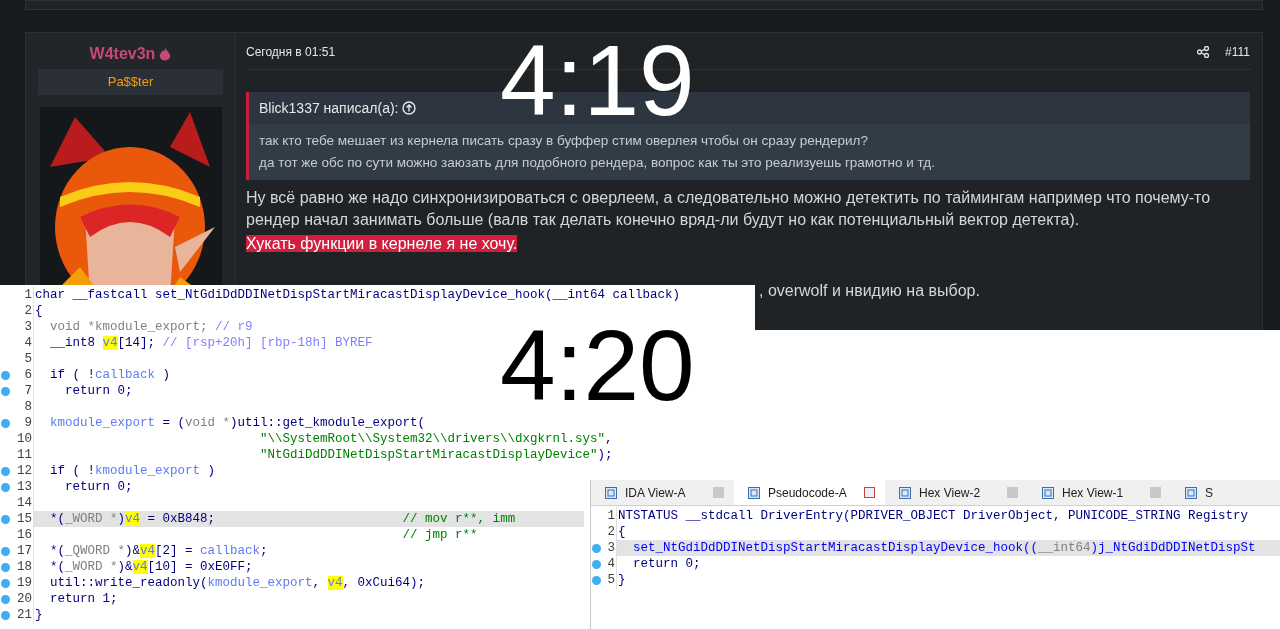  I want to click on post-text: Ну всё равно же надо синхронизироваться с оверлеем, а следовательно можно детектить по таймингам например что почему-то рендер начал занимать больше (валв так делать конечно вряд-ли будут но как потенциальный вектор детекта)., so click(729, 209).